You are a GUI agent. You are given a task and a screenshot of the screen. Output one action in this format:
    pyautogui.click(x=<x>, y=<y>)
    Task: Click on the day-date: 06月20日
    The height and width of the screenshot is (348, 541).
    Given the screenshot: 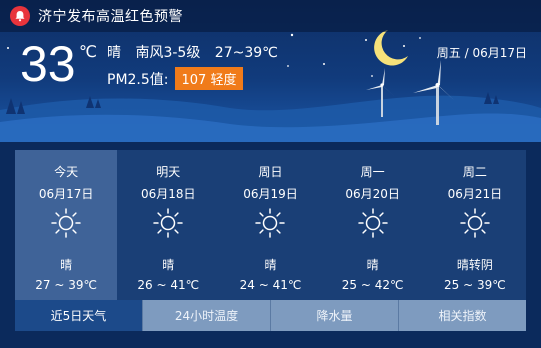 What is the action you would take?
    pyautogui.click(x=372, y=194)
    